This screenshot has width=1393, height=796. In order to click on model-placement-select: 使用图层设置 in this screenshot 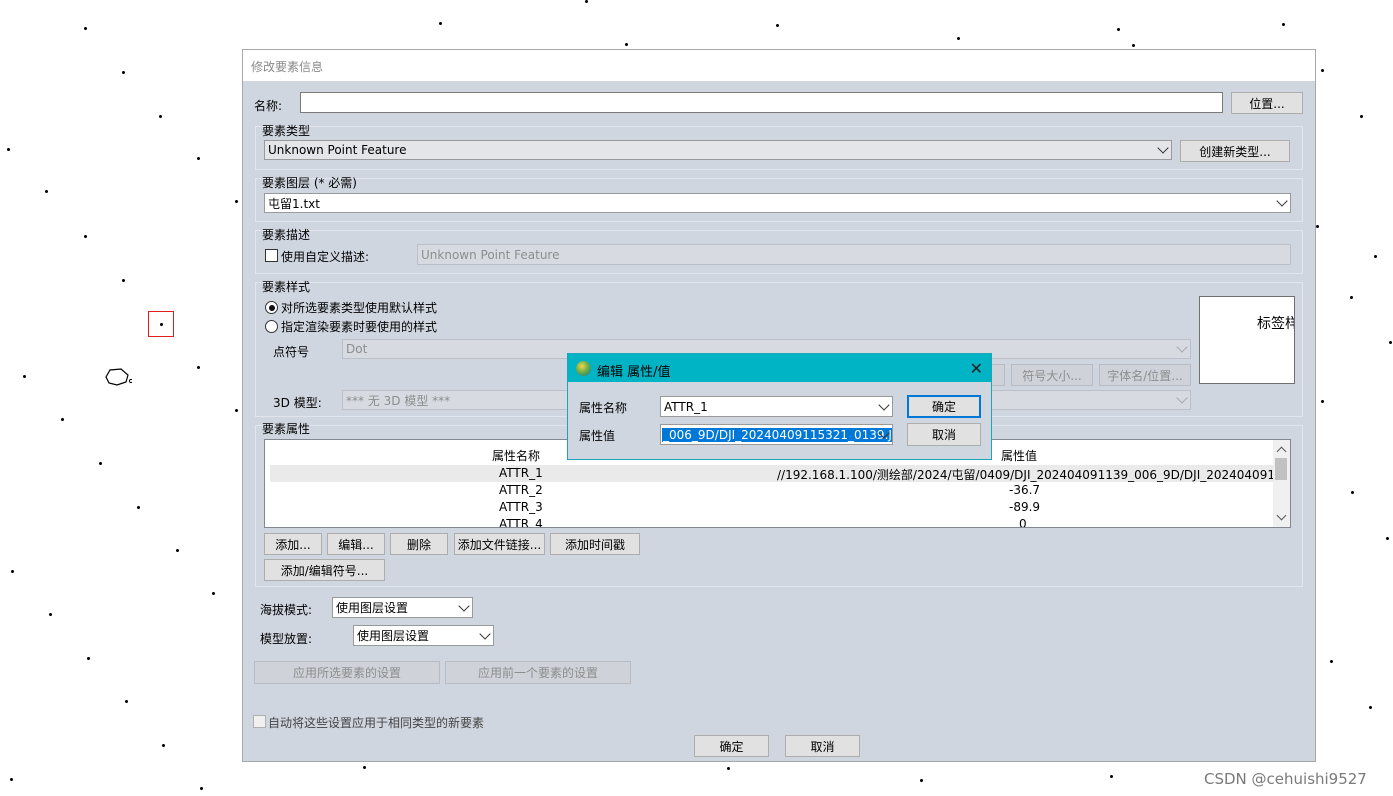, I will do `click(423, 635)`.